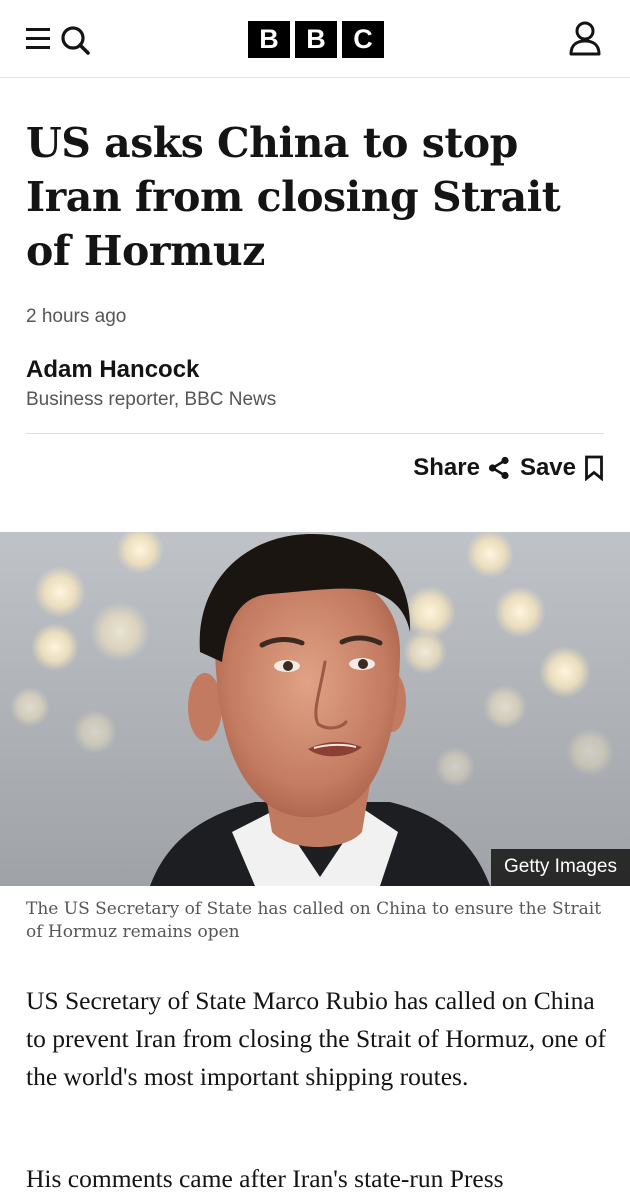  I want to click on save-label: Save, so click(547, 467).